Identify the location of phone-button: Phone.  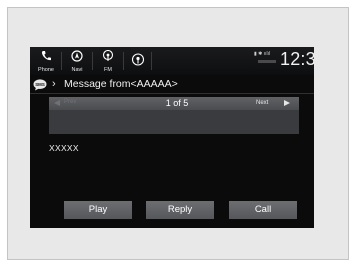
(46, 61).